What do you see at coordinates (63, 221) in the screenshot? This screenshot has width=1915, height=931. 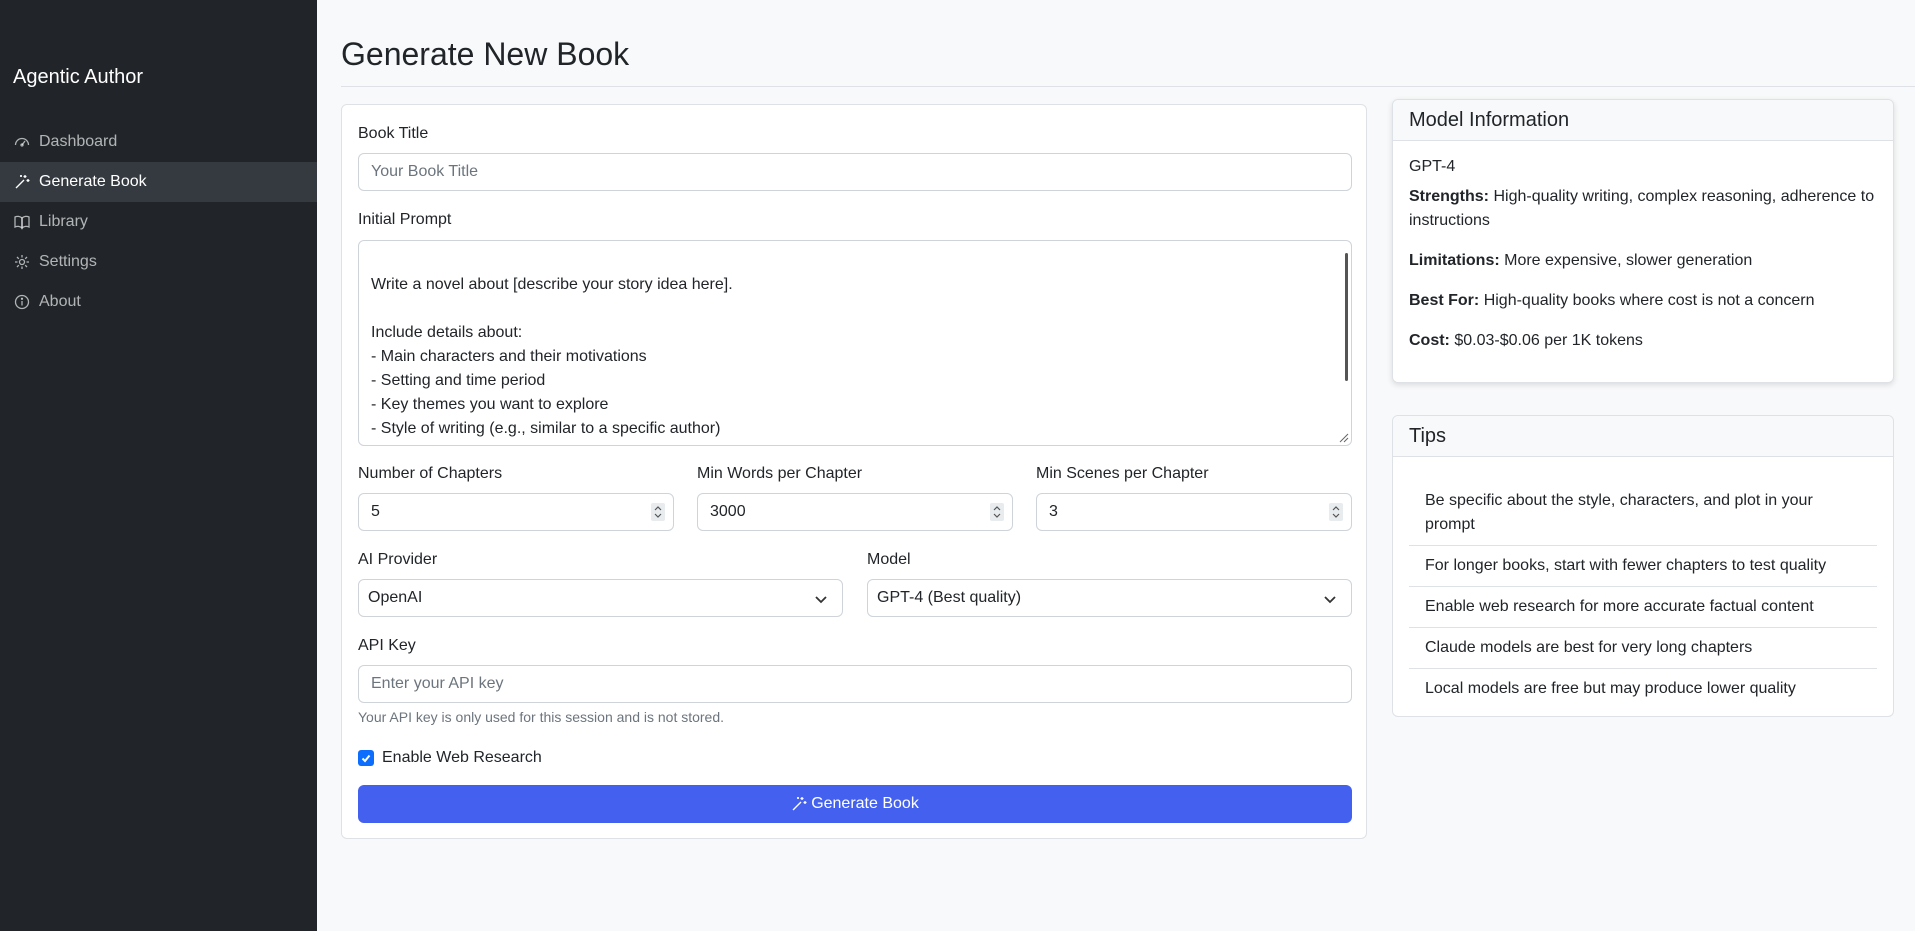 I see `sidebar-item-label: Library` at bounding box center [63, 221].